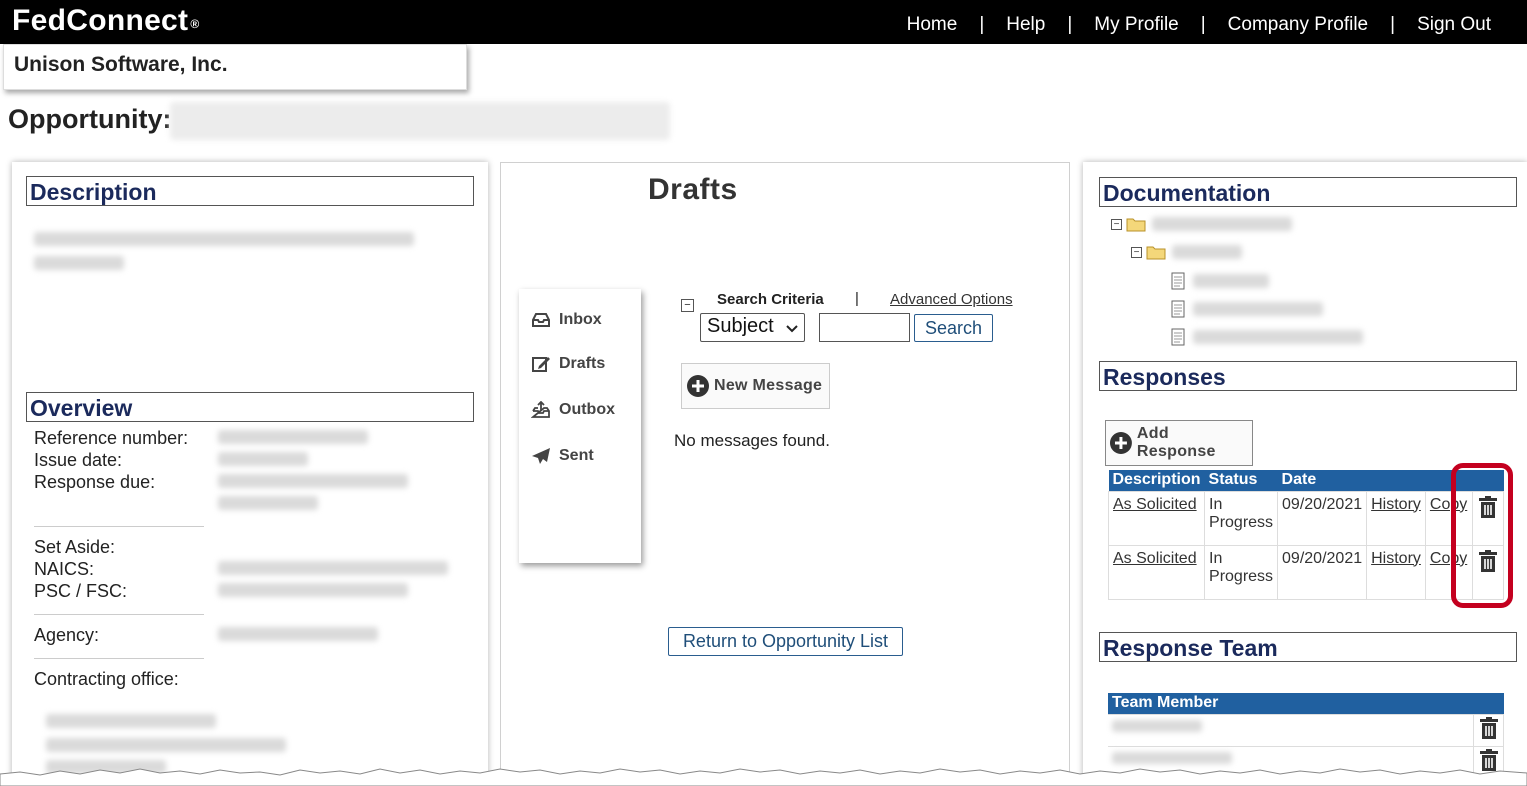 The height and width of the screenshot is (786, 1527). What do you see at coordinates (1308, 376) in the screenshot?
I see `responses-heading: Responses` at bounding box center [1308, 376].